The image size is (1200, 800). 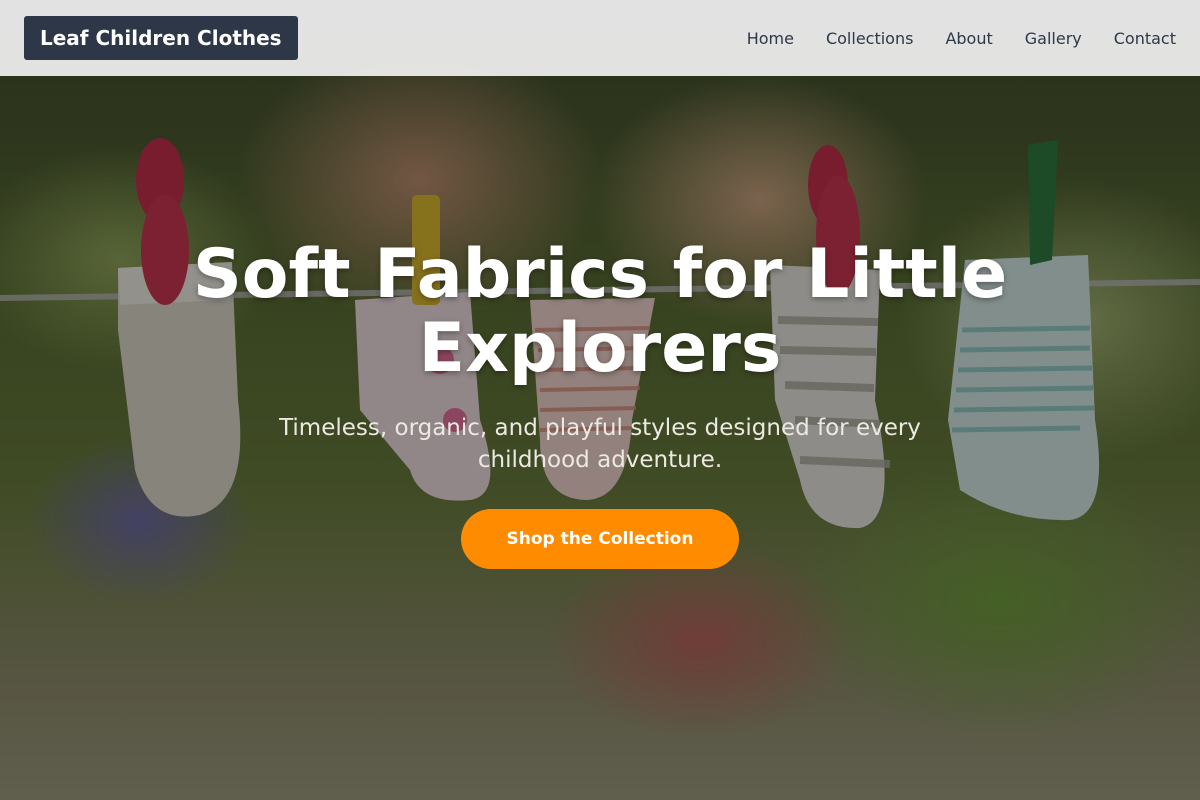 What do you see at coordinates (1053, 38) in the screenshot?
I see `nav-gallery-link: Gallery` at bounding box center [1053, 38].